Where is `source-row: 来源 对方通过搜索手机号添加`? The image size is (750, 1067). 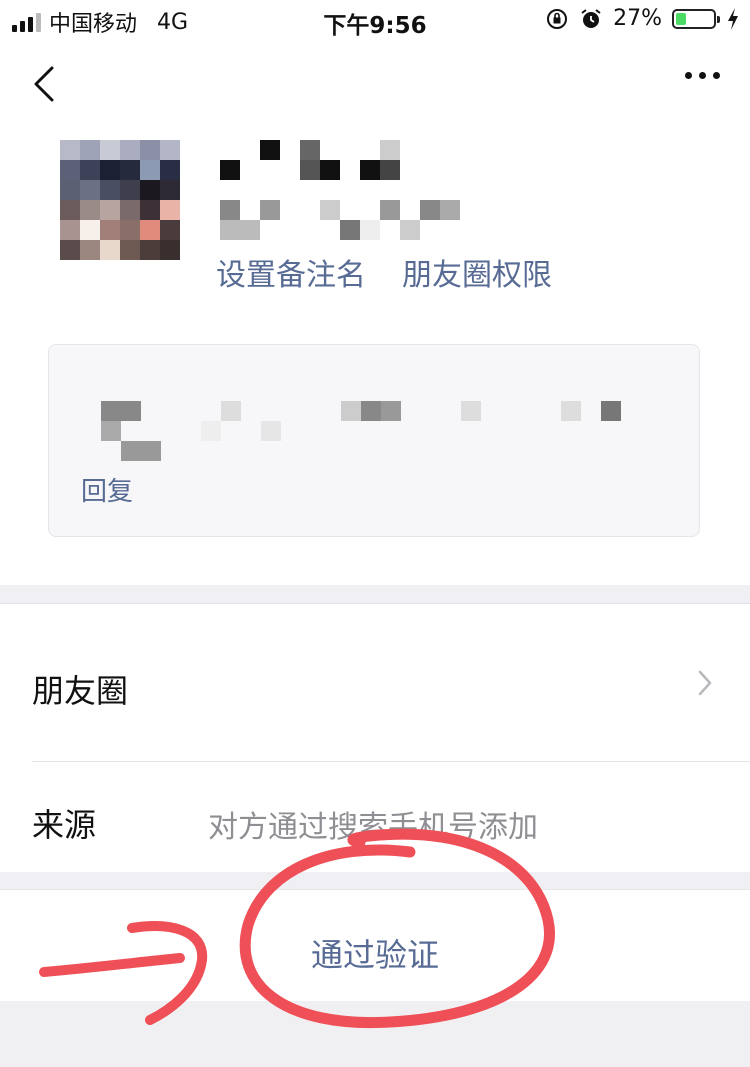
source-row: 来源 对方通过搜索手机号添加 is located at coordinates (375, 817).